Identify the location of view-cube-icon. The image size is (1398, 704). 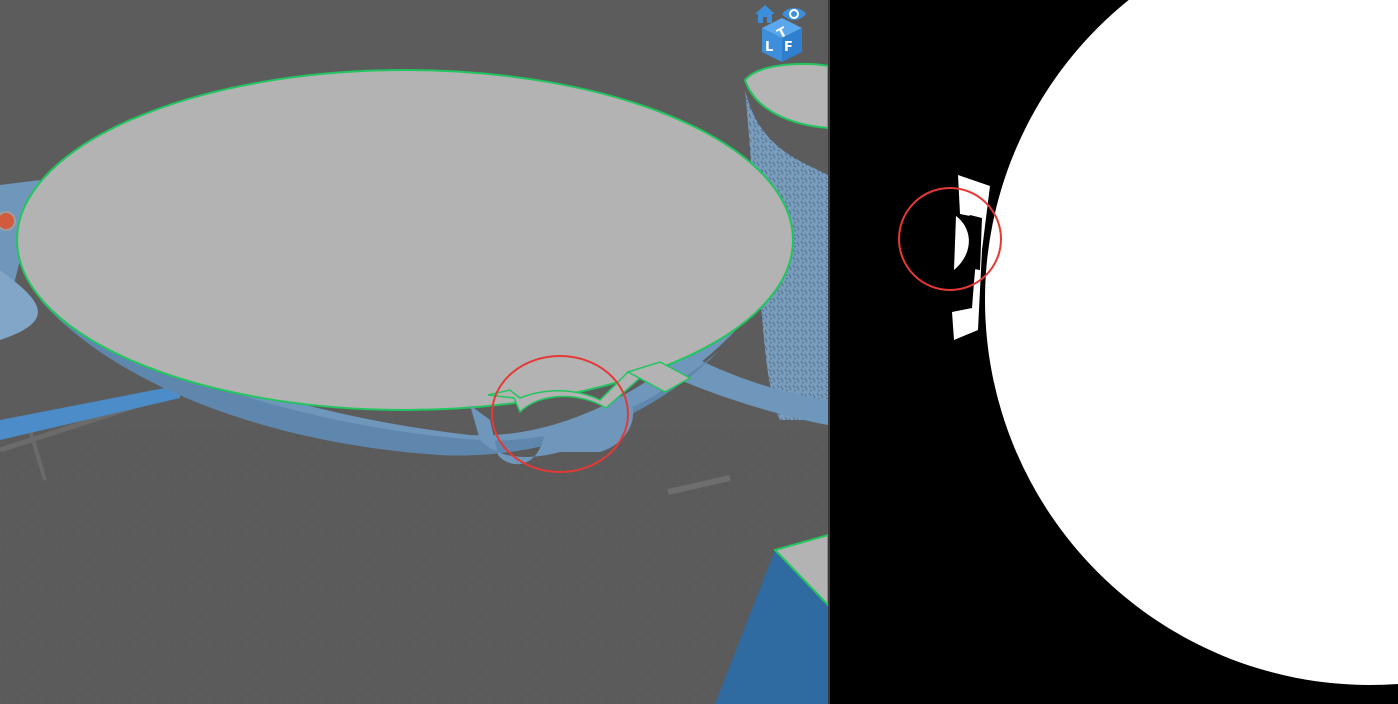
(782, 40).